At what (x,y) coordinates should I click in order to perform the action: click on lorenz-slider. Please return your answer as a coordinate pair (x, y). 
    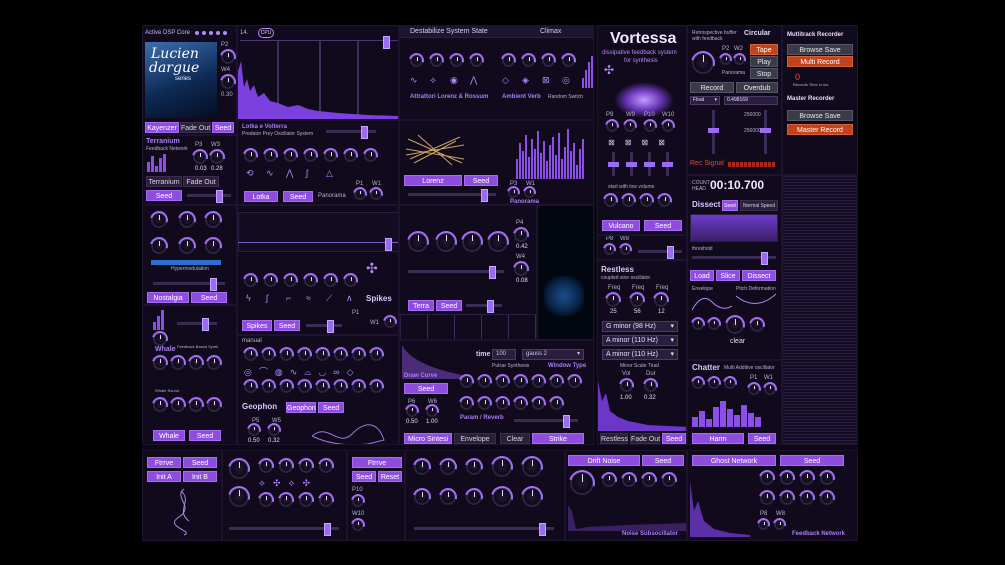
    Looking at the image, I should click on (452, 195).